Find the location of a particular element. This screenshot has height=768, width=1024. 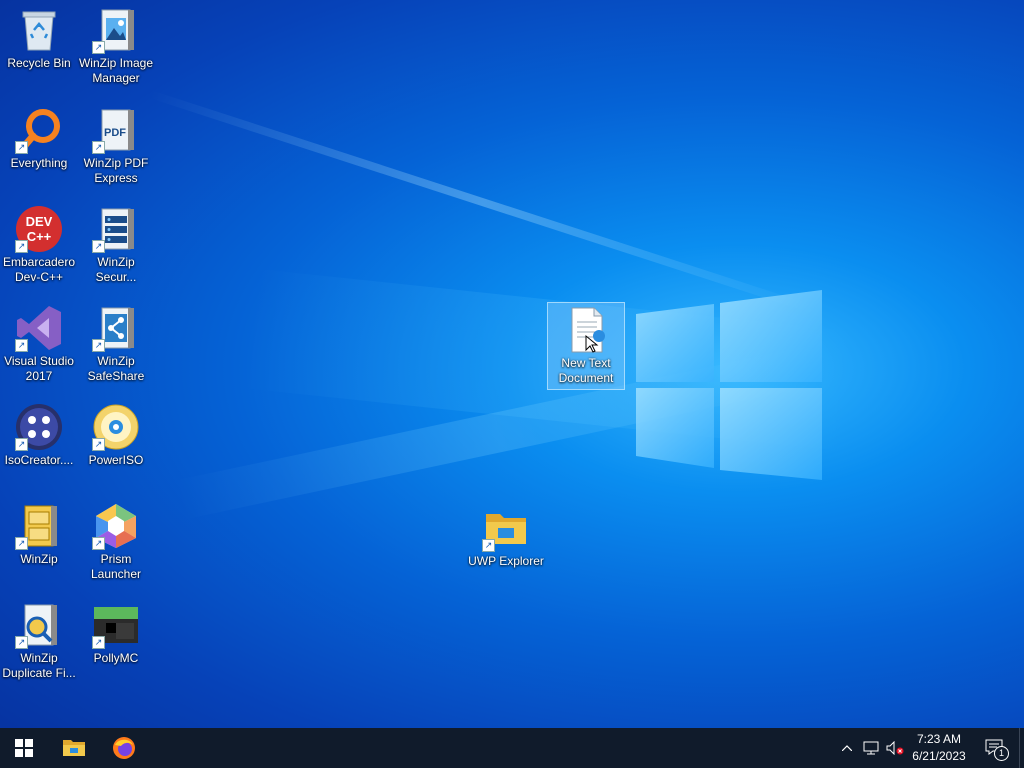

isocreator-icon: ↗ is located at coordinates (39, 427).